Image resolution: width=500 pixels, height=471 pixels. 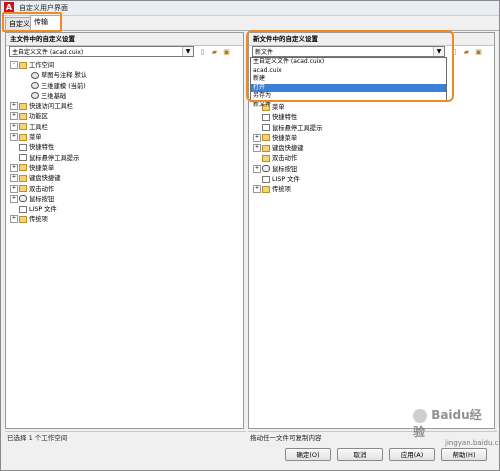 What do you see at coordinates (124, 127) in the screenshot?
I see `tree-item: + 工具栏` at bounding box center [124, 127].